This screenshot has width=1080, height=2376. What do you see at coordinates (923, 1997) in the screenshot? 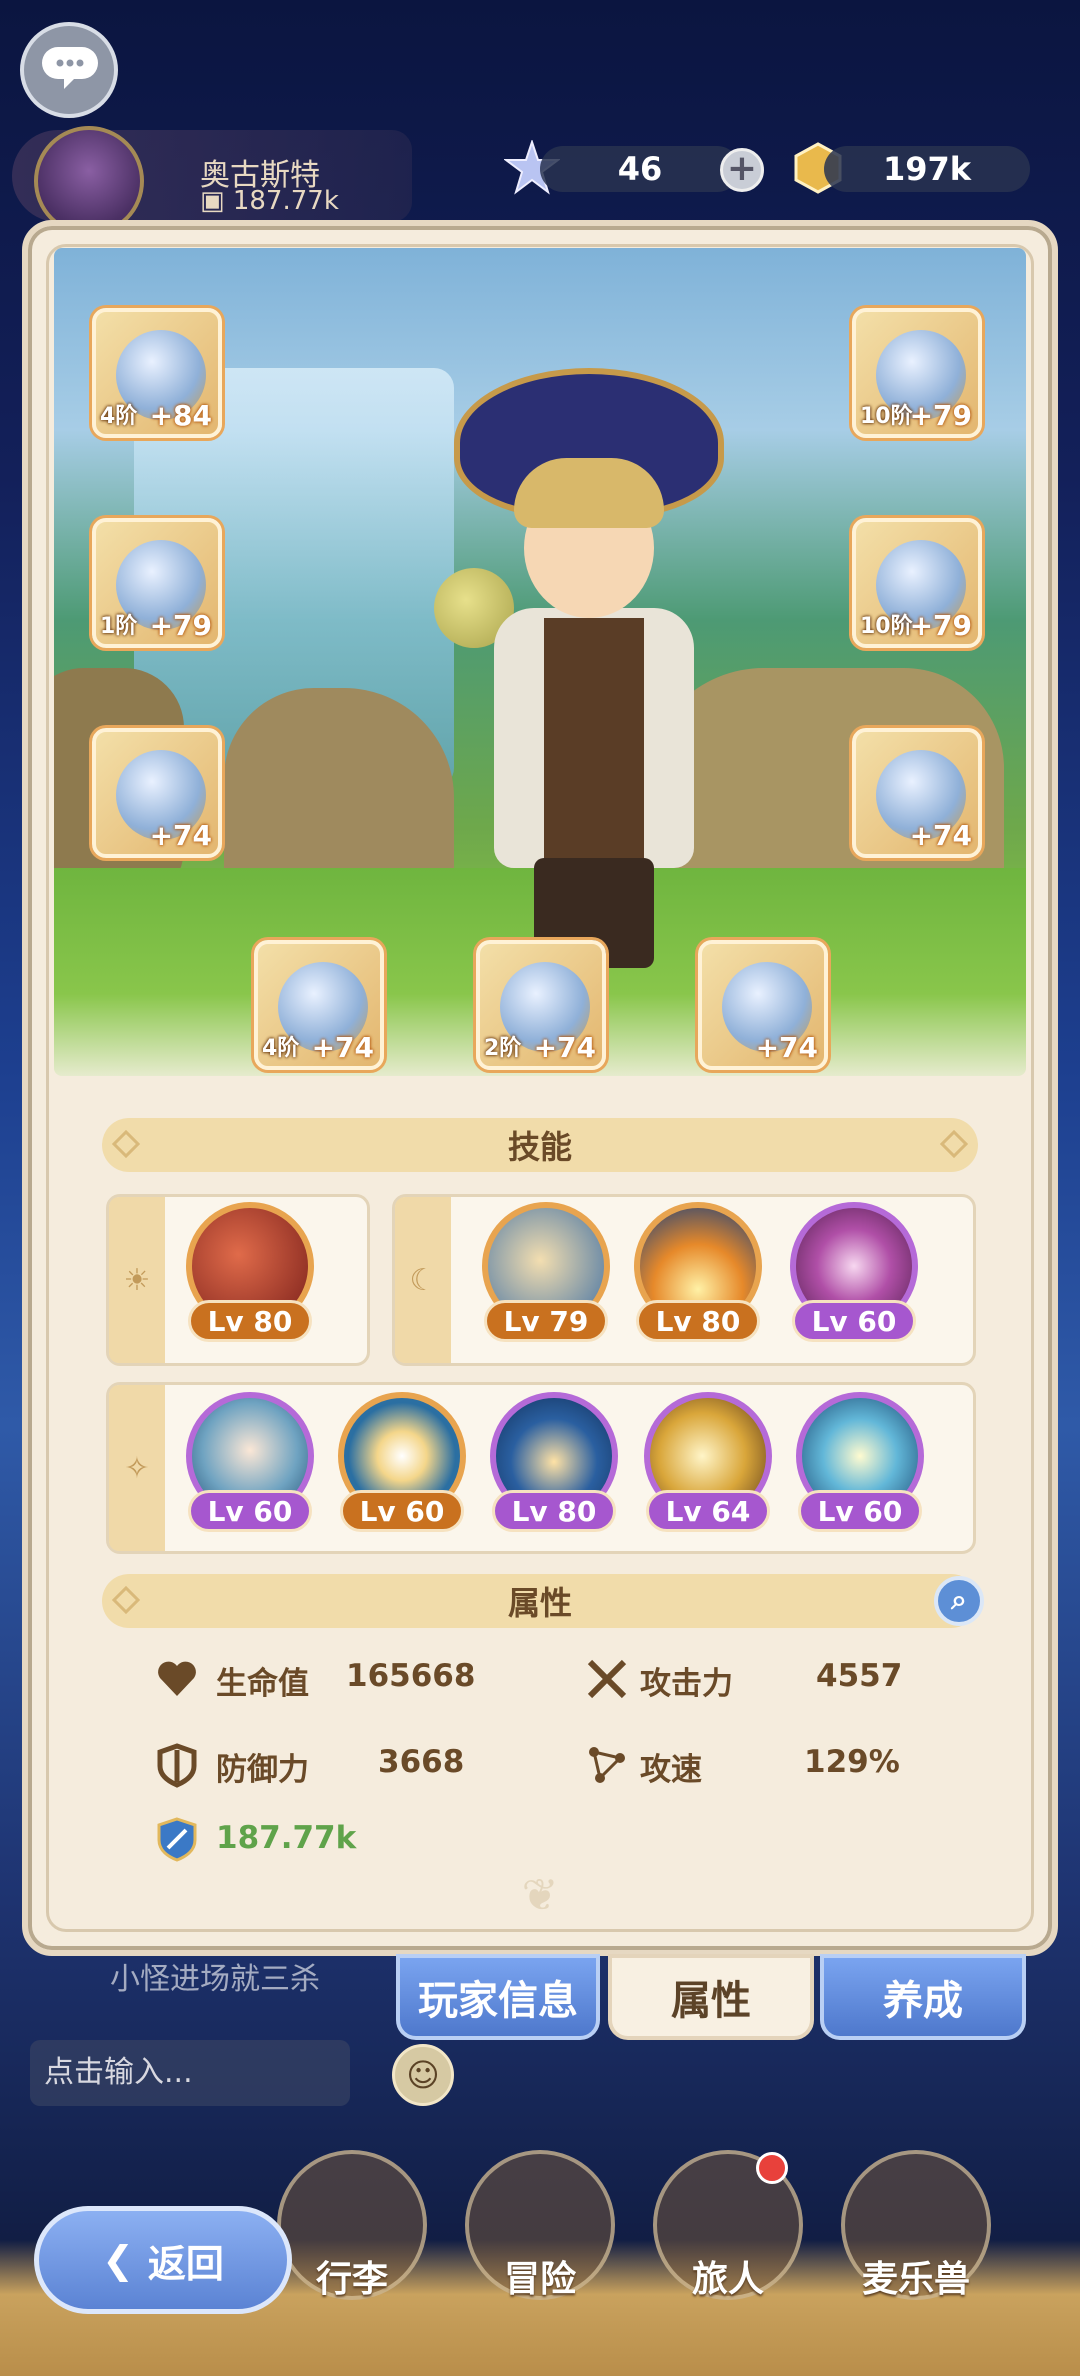
I see `tab-cultivation: 养成` at bounding box center [923, 1997].